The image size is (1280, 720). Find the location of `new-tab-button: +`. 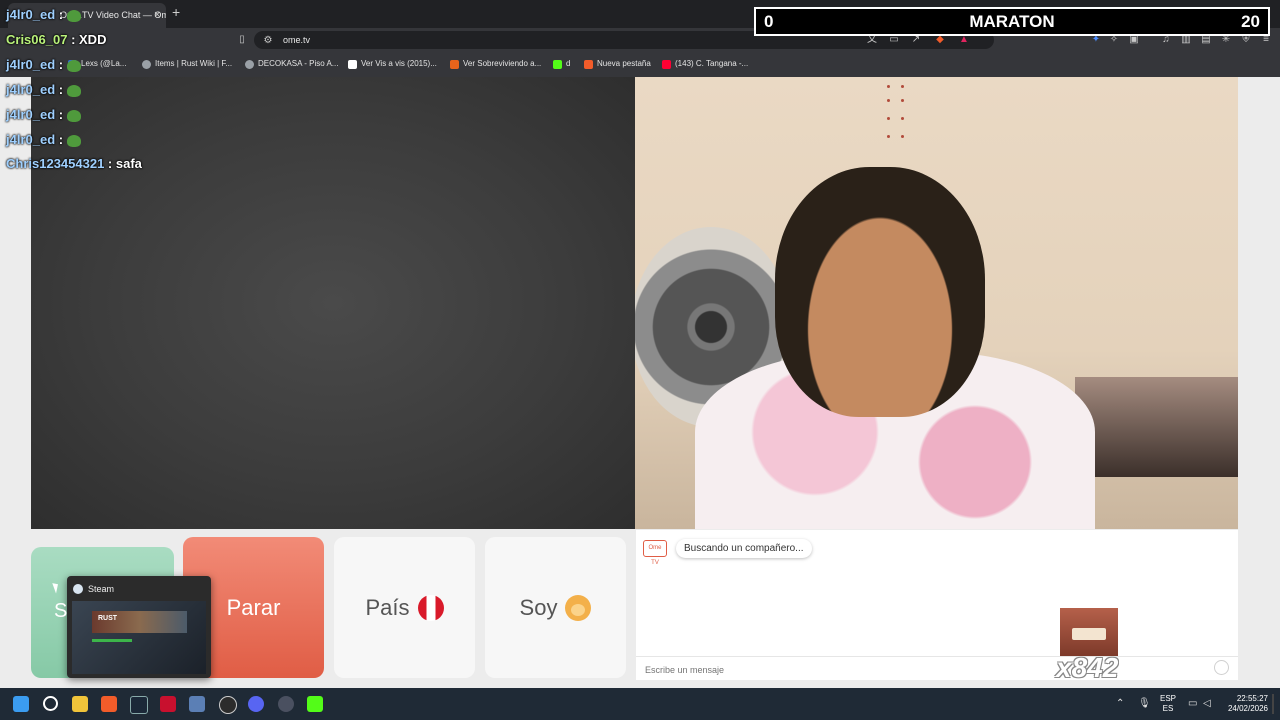

new-tab-button: + is located at coordinates (176, 12).